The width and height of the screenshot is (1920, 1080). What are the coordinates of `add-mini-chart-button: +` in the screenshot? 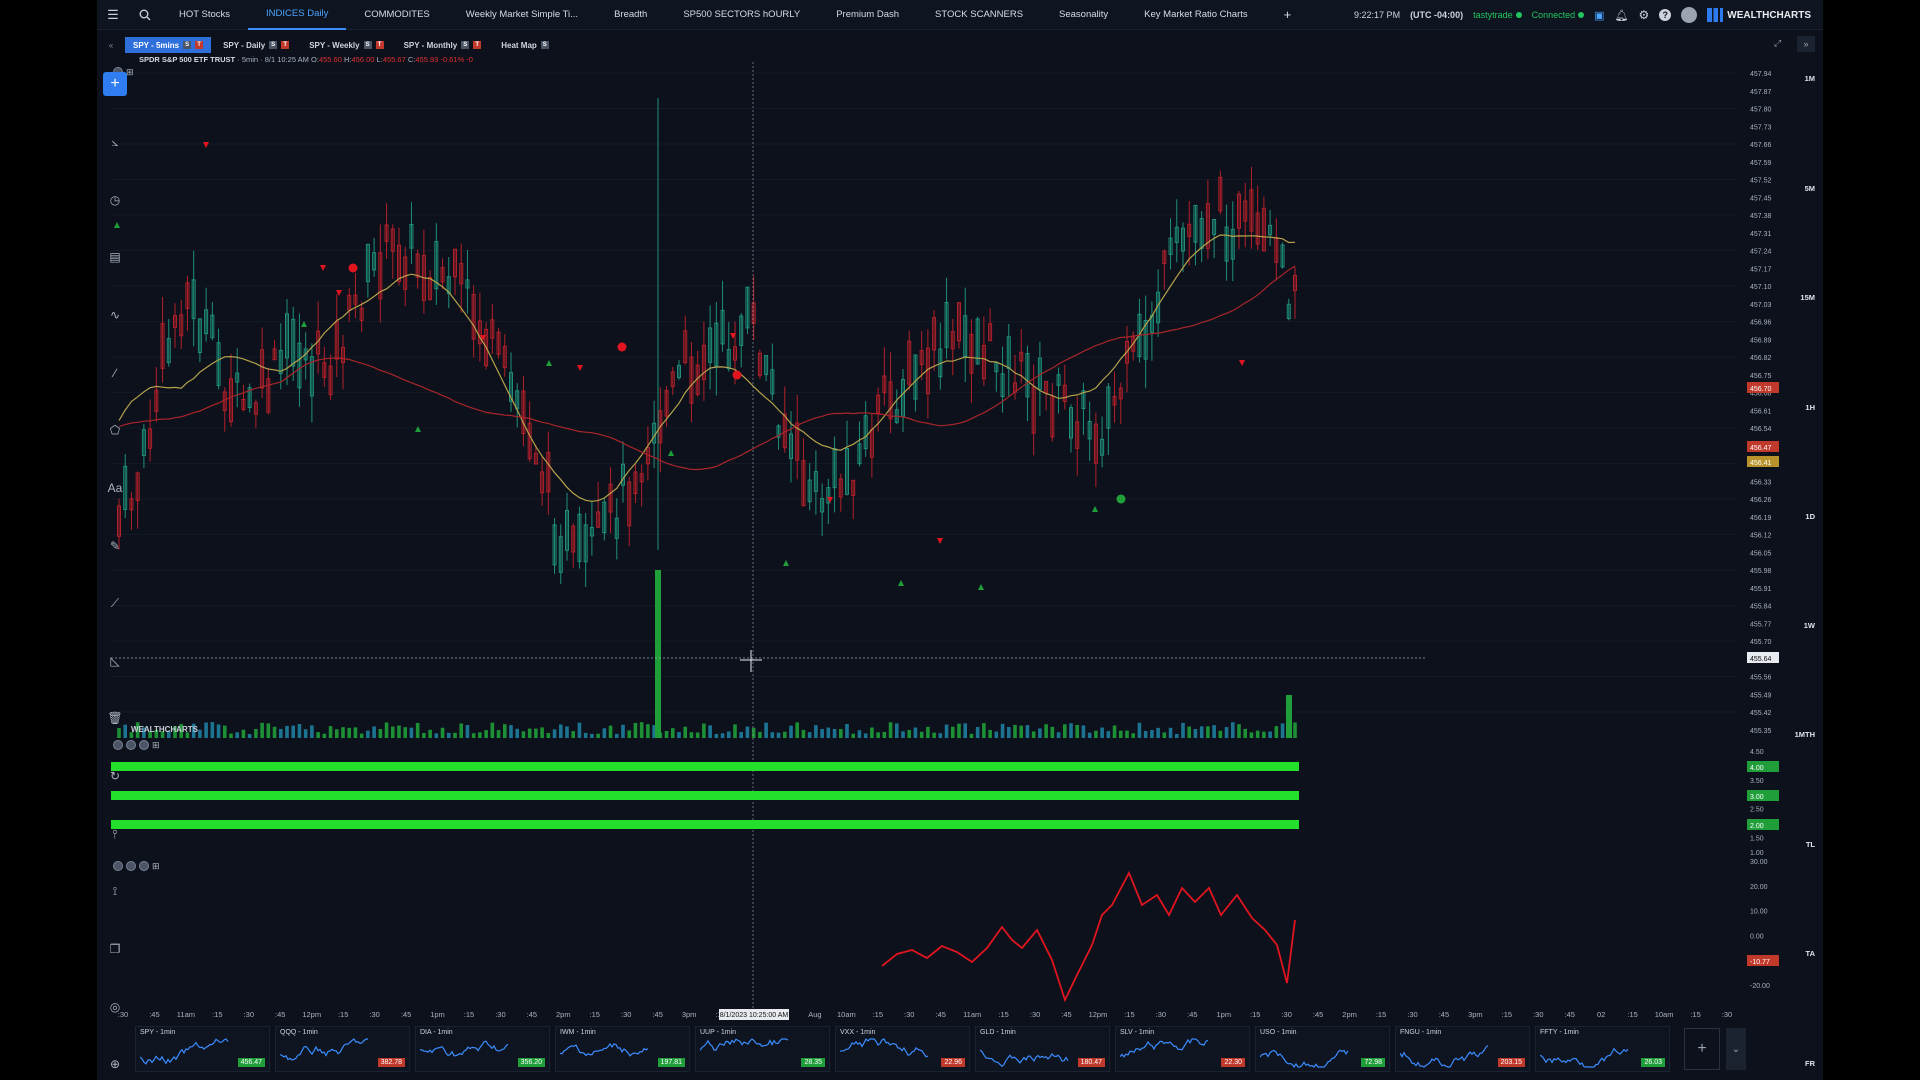 It's located at (1702, 1049).